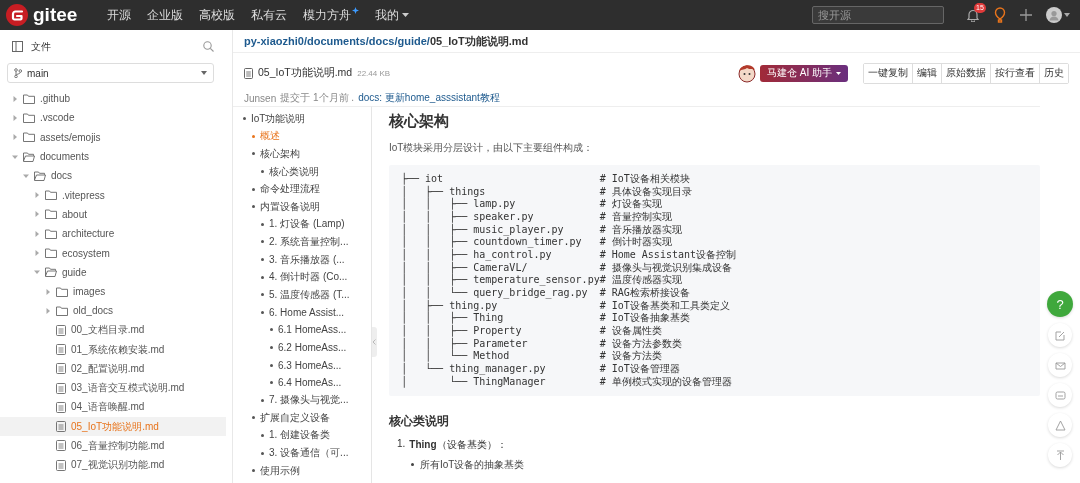 The image size is (1080, 483). I want to click on sparkle-icon, so click(356, 10).